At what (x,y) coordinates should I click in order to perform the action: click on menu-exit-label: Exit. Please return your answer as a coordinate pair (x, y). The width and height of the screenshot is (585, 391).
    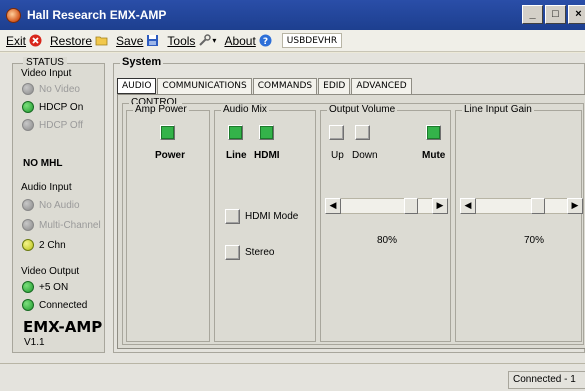
    Looking at the image, I should click on (16, 40).